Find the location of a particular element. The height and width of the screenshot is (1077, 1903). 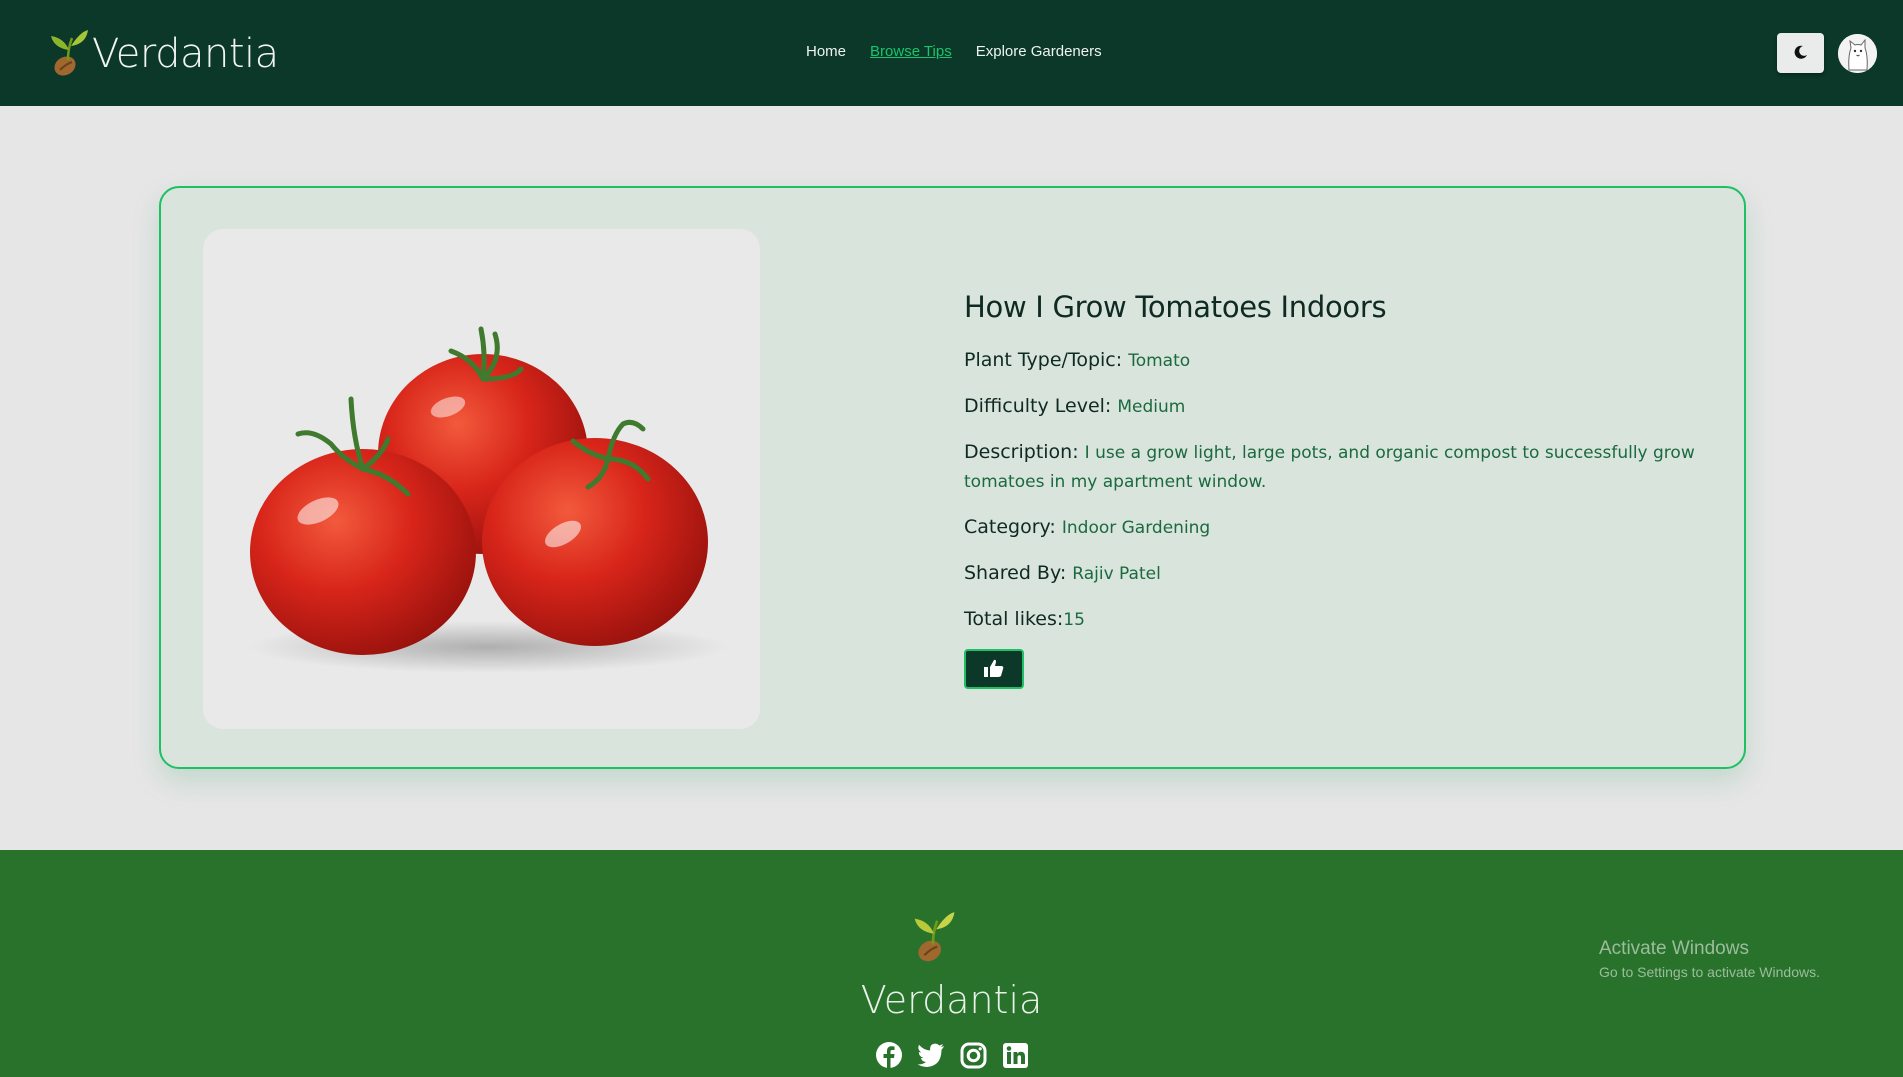

category-row: Category: Indoor Gardening is located at coordinates (1334, 527).